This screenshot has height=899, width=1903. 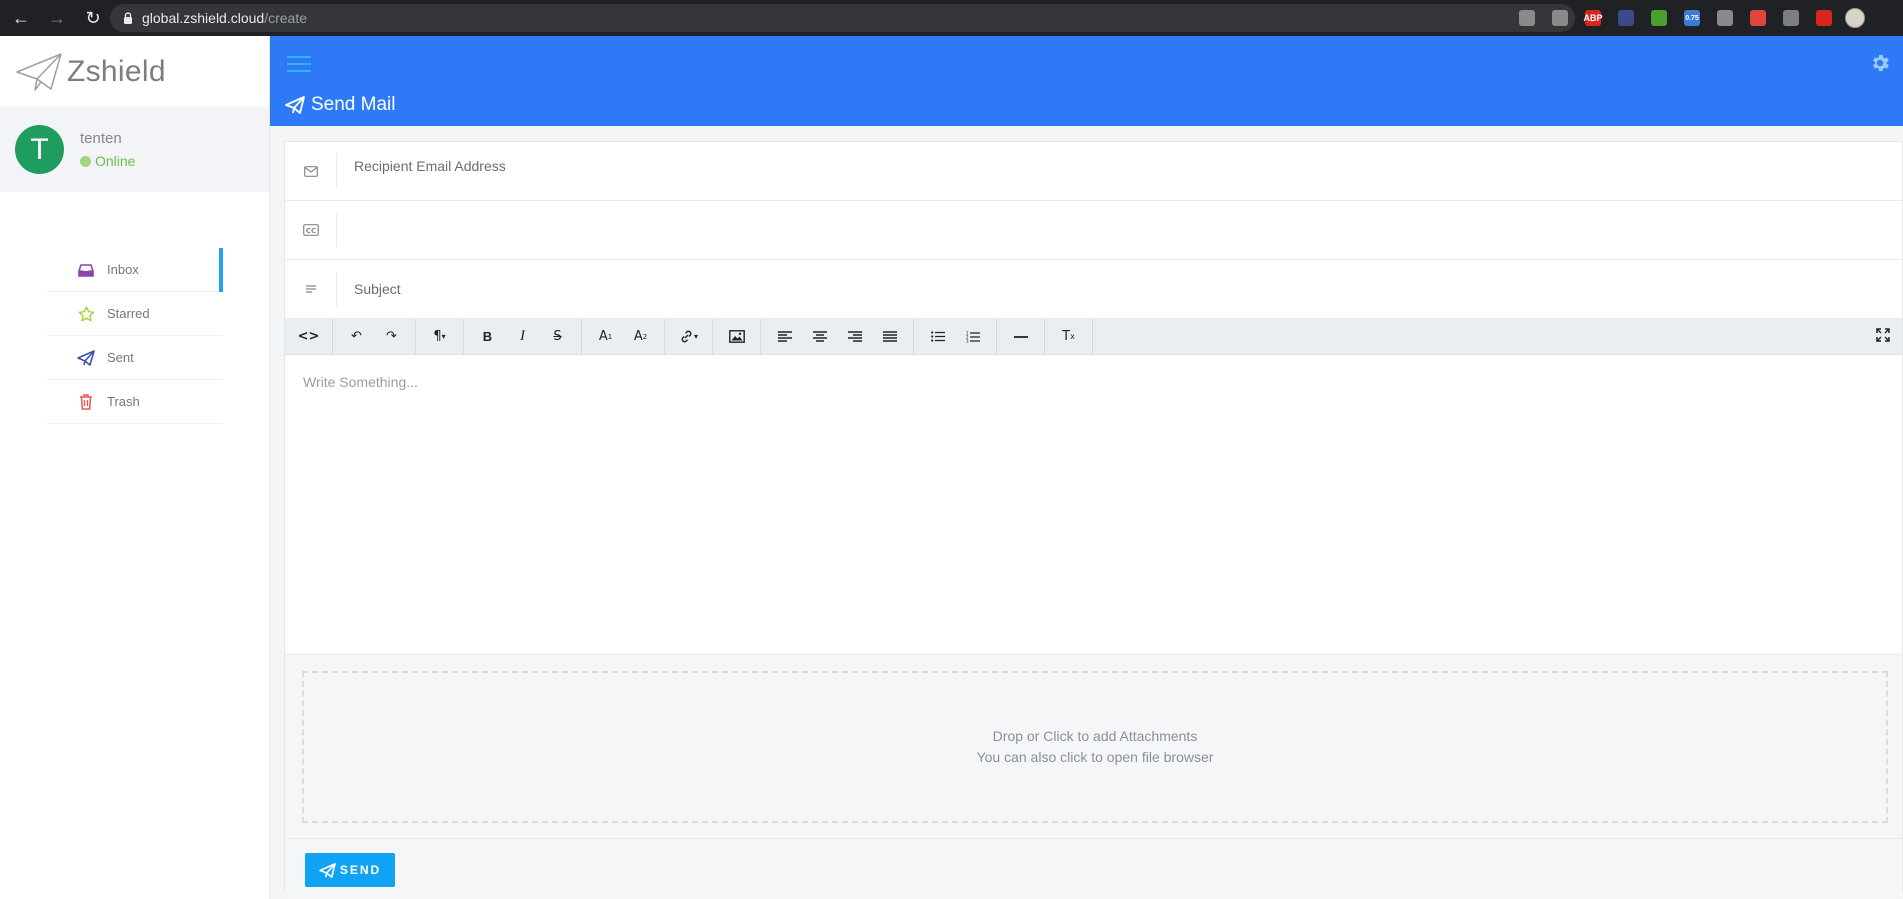 I want to click on fullscreen-icon, so click(x=1883, y=337).